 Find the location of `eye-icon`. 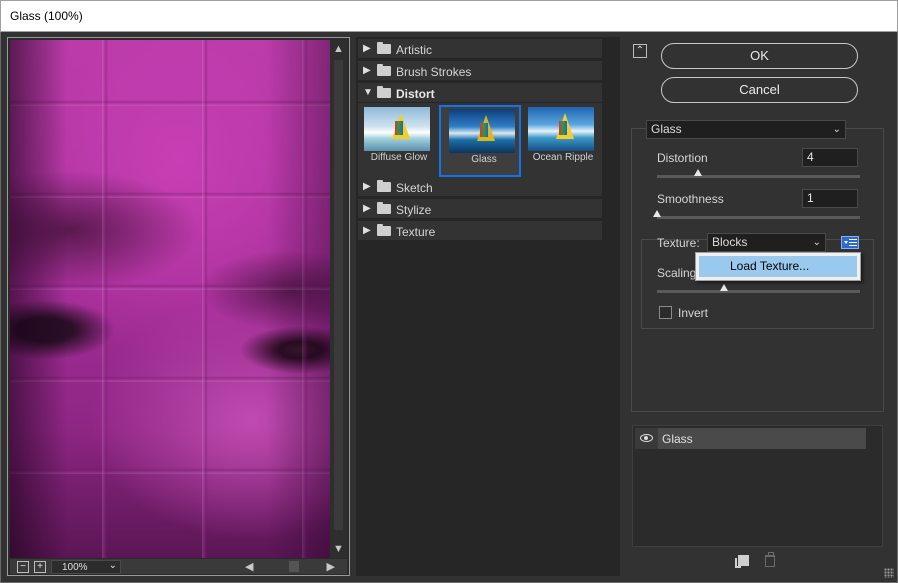

eye-icon is located at coordinates (646, 438).